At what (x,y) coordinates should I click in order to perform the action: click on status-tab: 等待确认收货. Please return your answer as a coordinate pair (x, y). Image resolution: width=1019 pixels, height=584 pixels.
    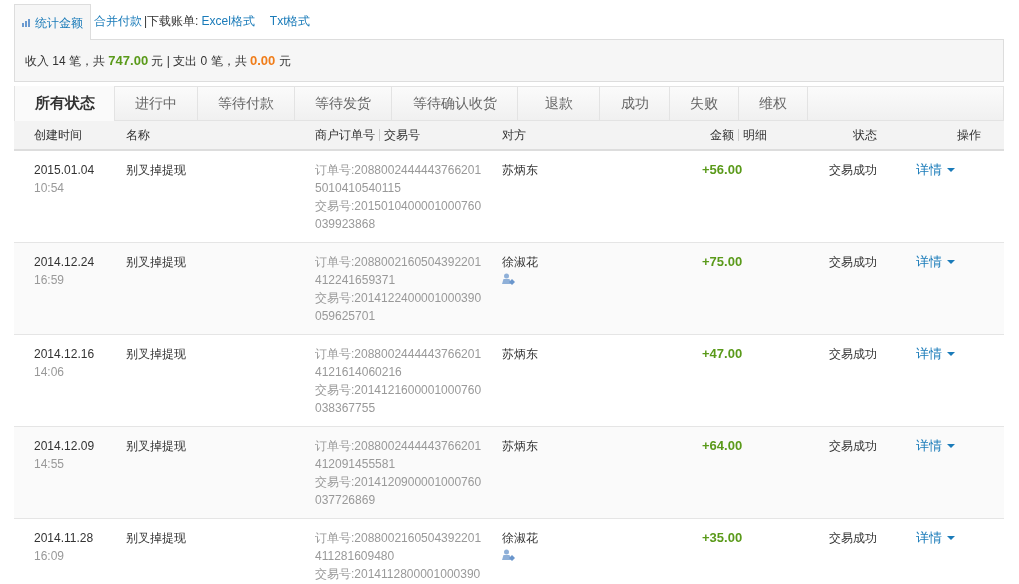
    Looking at the image, I should click on (455, 103).